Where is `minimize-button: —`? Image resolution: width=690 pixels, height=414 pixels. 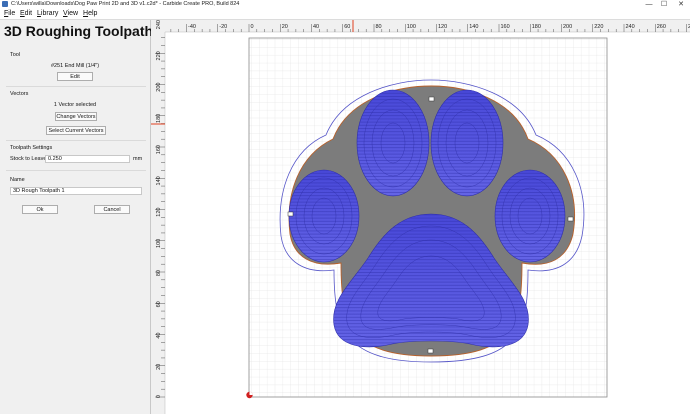
minimize-button: — is located at coordinates (649, 4).